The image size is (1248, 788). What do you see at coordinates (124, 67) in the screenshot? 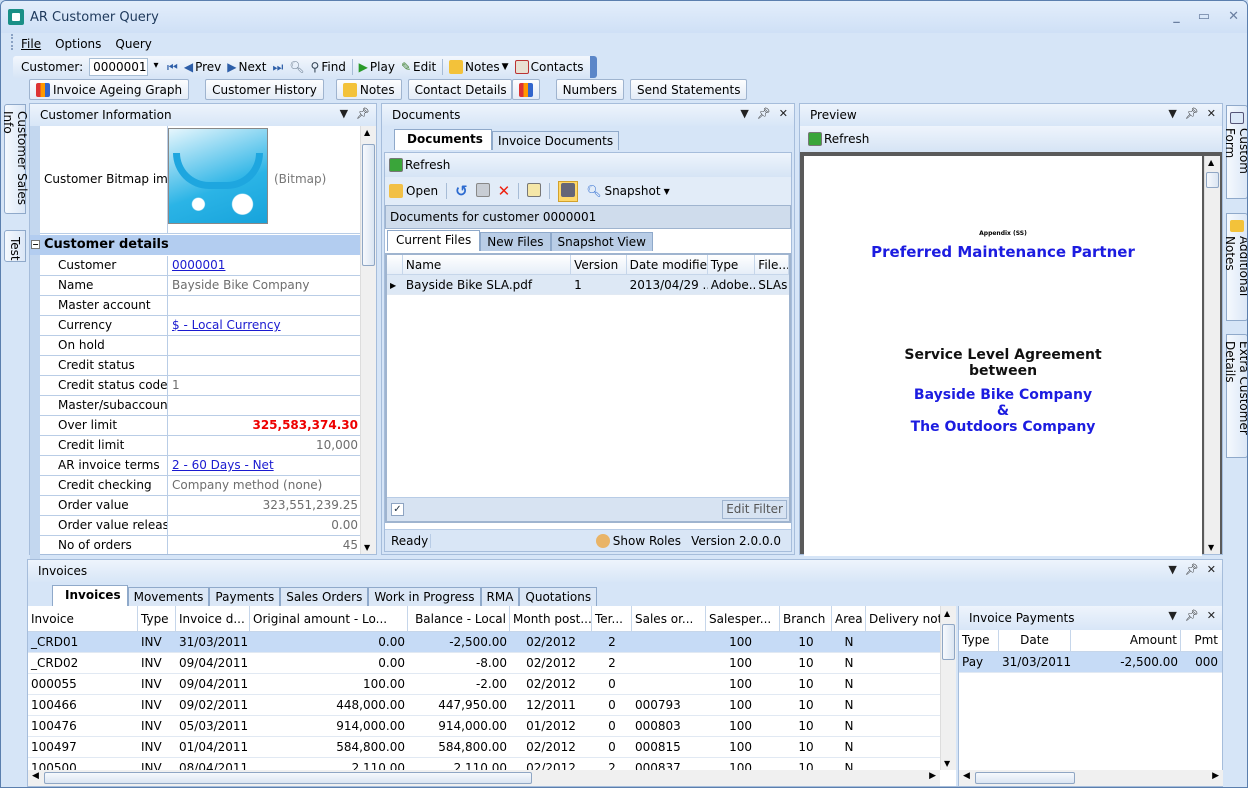
I see `customer-combo: 0000001` at bounding box center [124, 67].